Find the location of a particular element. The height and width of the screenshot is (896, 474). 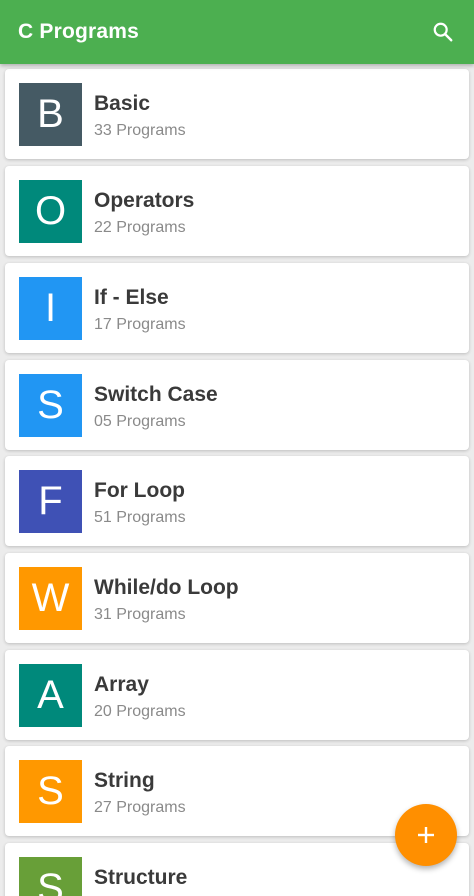

category-card-basic: B Basic 33 Programs is located at coordinates (237, 114).